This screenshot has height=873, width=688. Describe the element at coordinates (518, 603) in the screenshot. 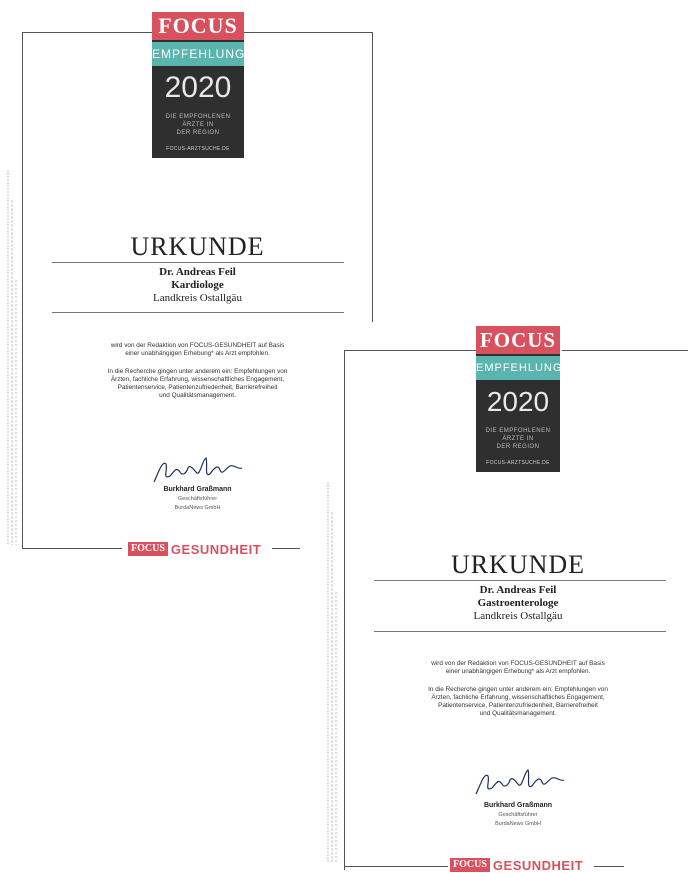

I see `doctor-specialty: Gastroenterologe` at that location.